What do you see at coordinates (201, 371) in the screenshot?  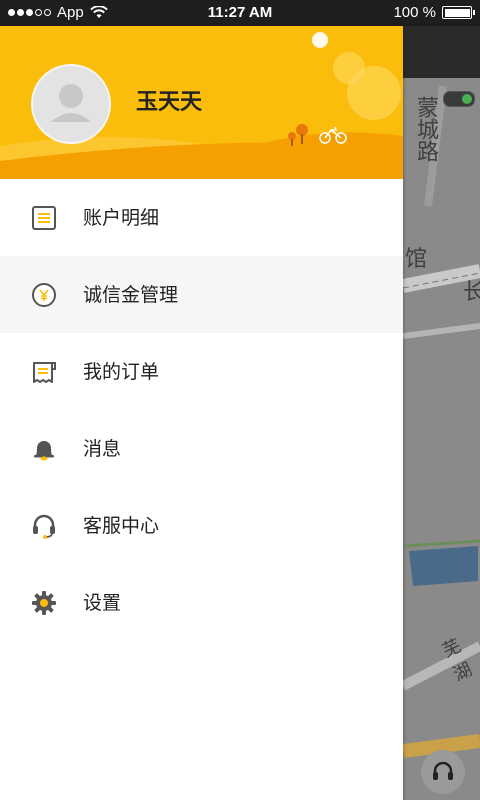 I see `menu-item-my-orders: 我的订单` at bounding box center [201, 371].